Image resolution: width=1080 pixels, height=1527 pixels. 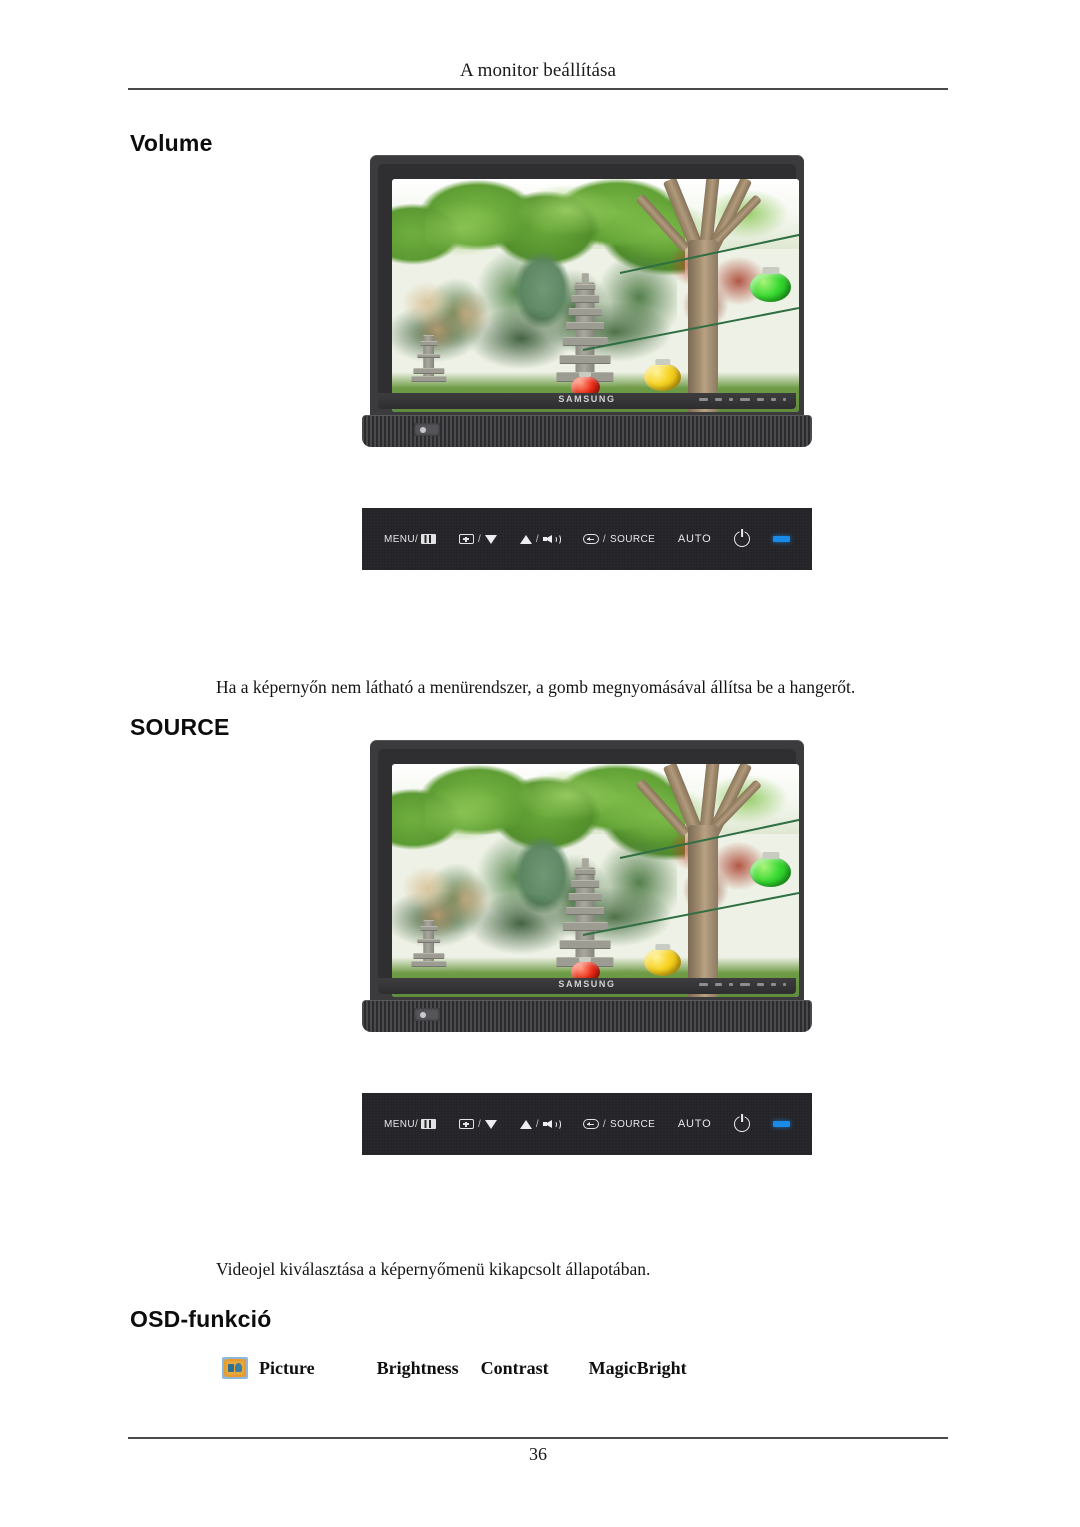 I want to click on monitor-control-panel-volume: MENU/ / / / SOURCE AUTO, so click(x=587, y=539).